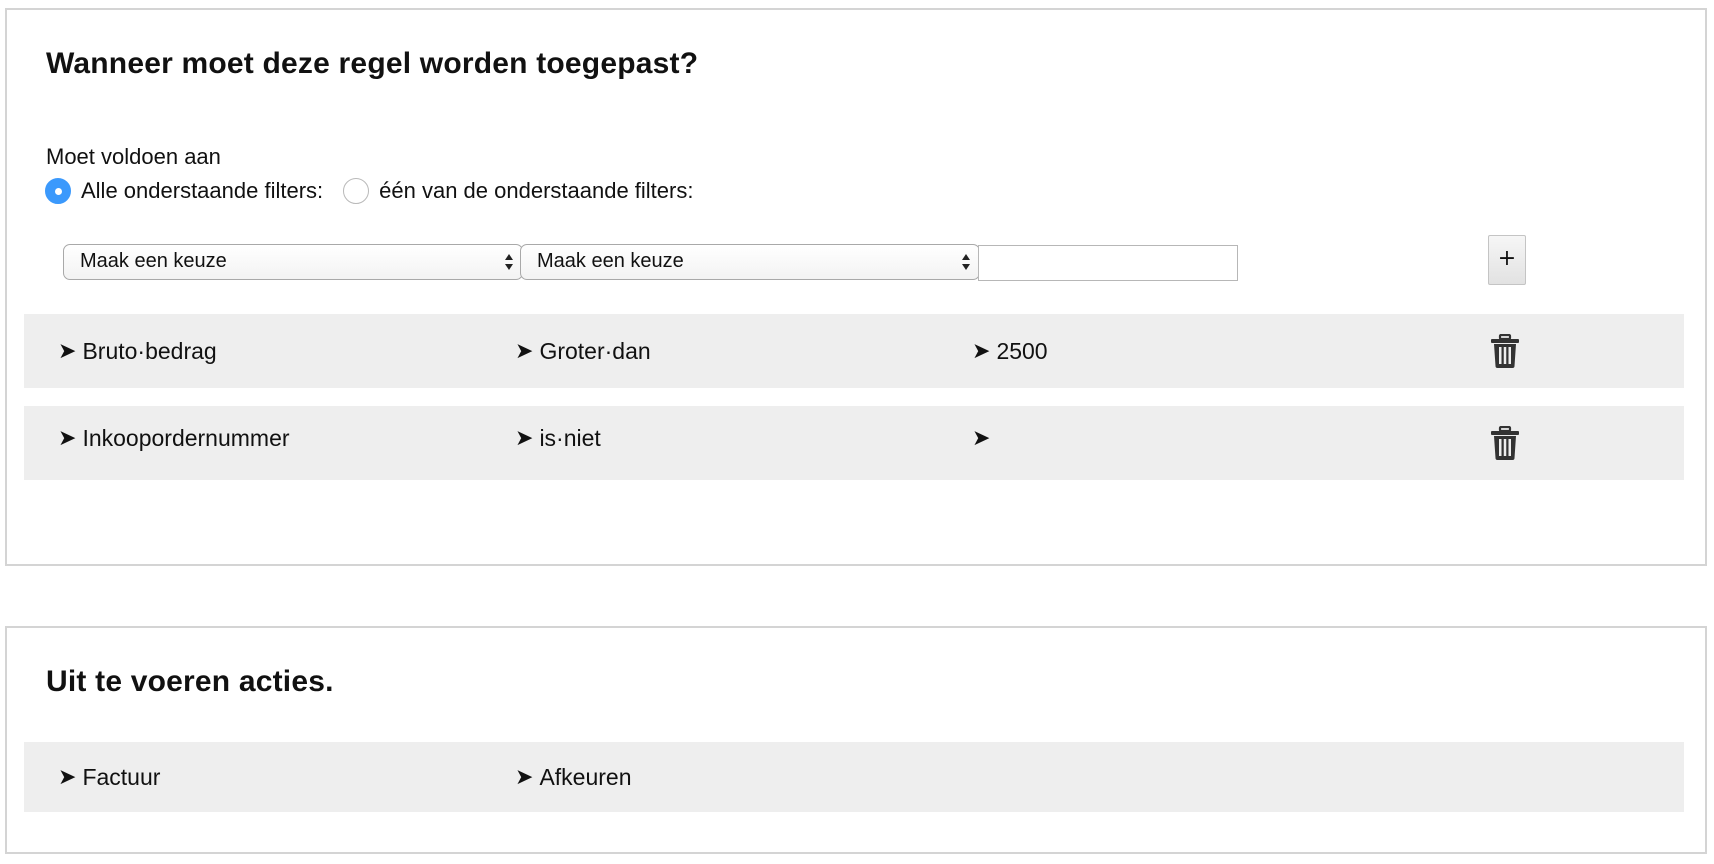 The width and height of the screenshot is (1714, 864). What do you see at coordinates (854, 777) in the screenshot?
I see `action-row: ➤ Factuur ➤ Afkeuren` at bounding box center [854, 777].